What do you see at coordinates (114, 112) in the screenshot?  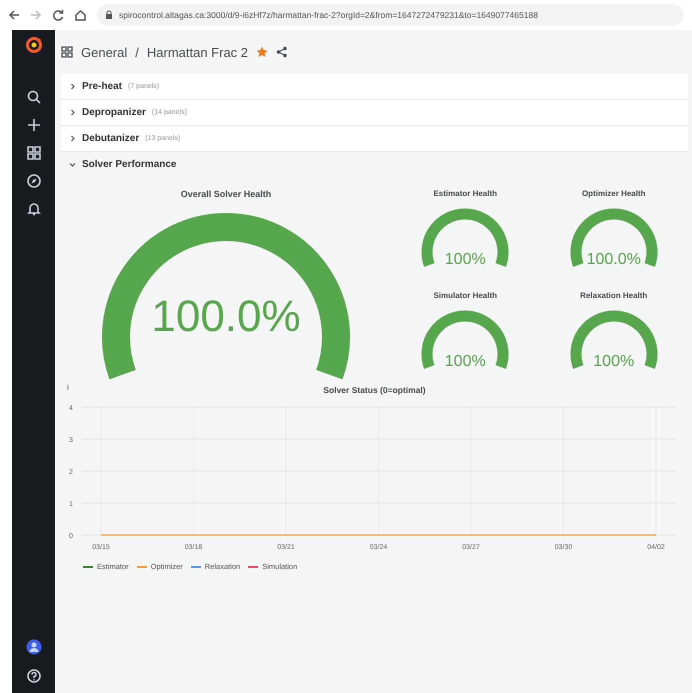 I see `row-title: Depropanizer` at bounding box center [114, 112].